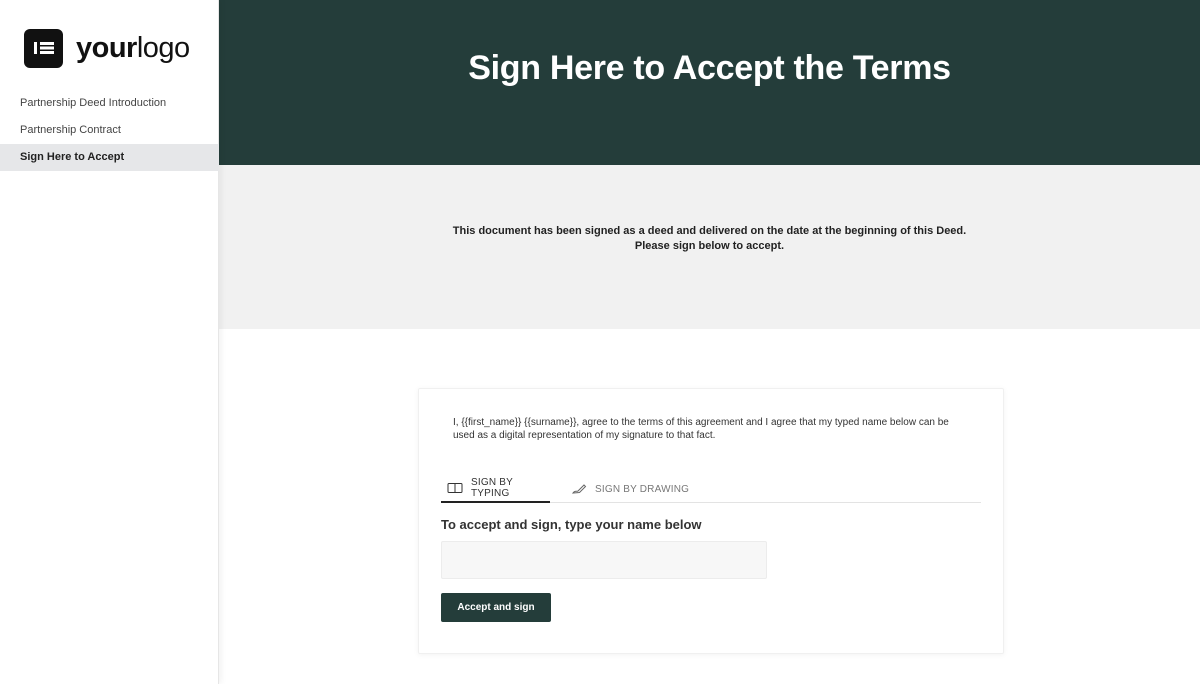 This screenshot has width=1200, height=684. Describe the element at coordinates (604, 560) in the screenshot. I see `signature-name-input` at that location.